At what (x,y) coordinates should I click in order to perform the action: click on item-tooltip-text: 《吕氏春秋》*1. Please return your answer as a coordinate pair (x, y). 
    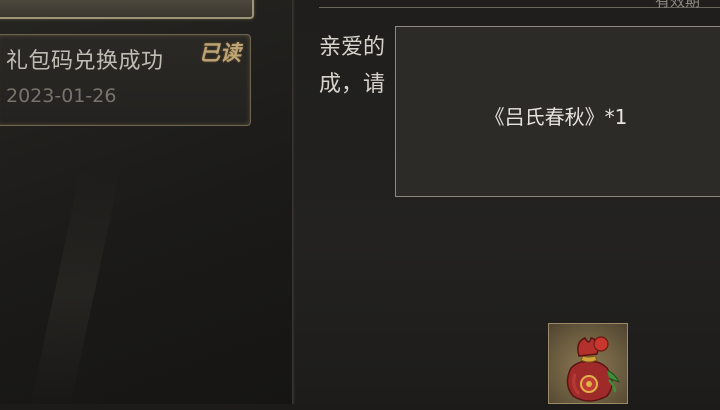
    Looking at the image, I should click on (556, 117).